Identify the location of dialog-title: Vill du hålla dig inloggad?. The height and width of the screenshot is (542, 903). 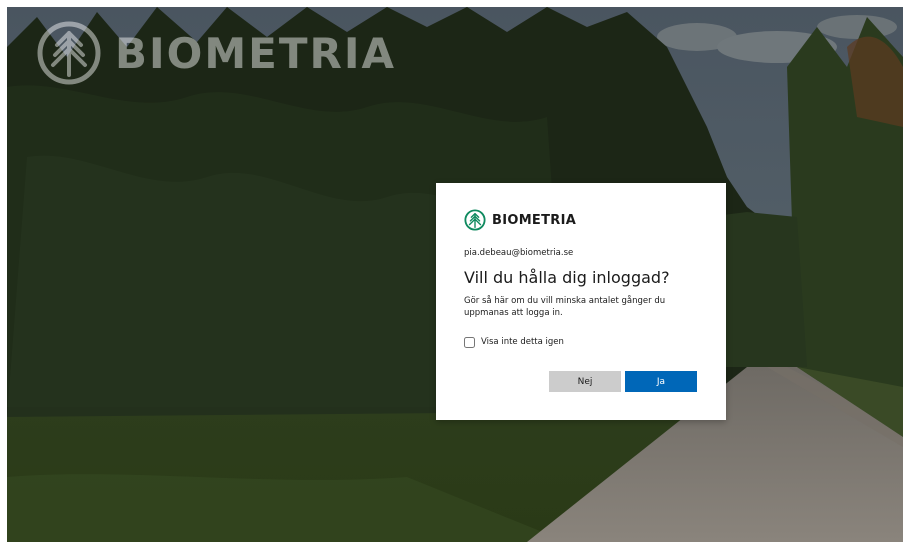
(567, 277).